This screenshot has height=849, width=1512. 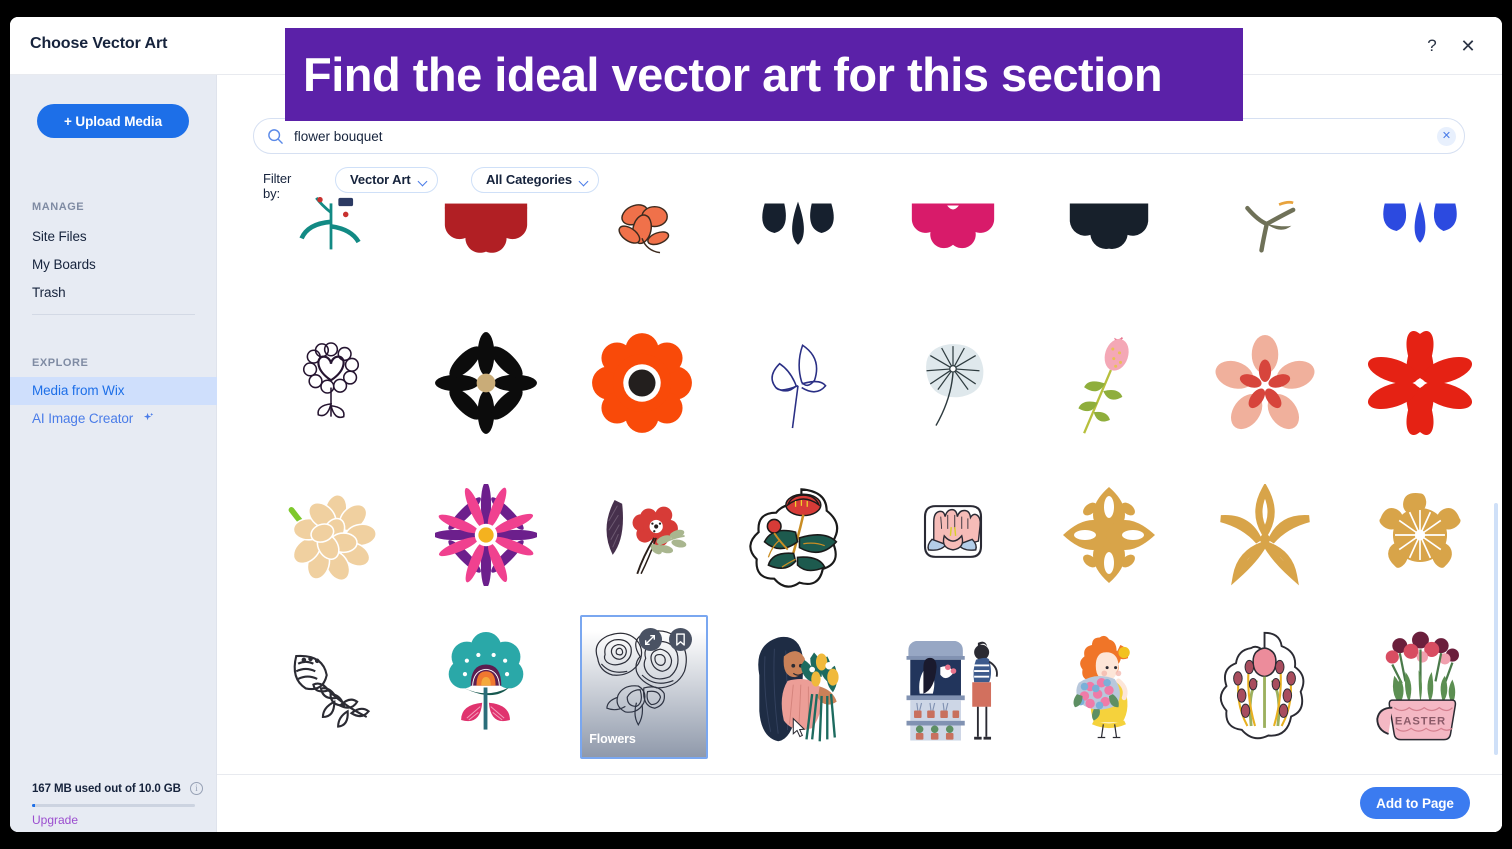 What do you see at coordinates (1265, 535) in the screenshot?
I see `grid-item-gold-star-flower` at bounding box center [1265, 535].